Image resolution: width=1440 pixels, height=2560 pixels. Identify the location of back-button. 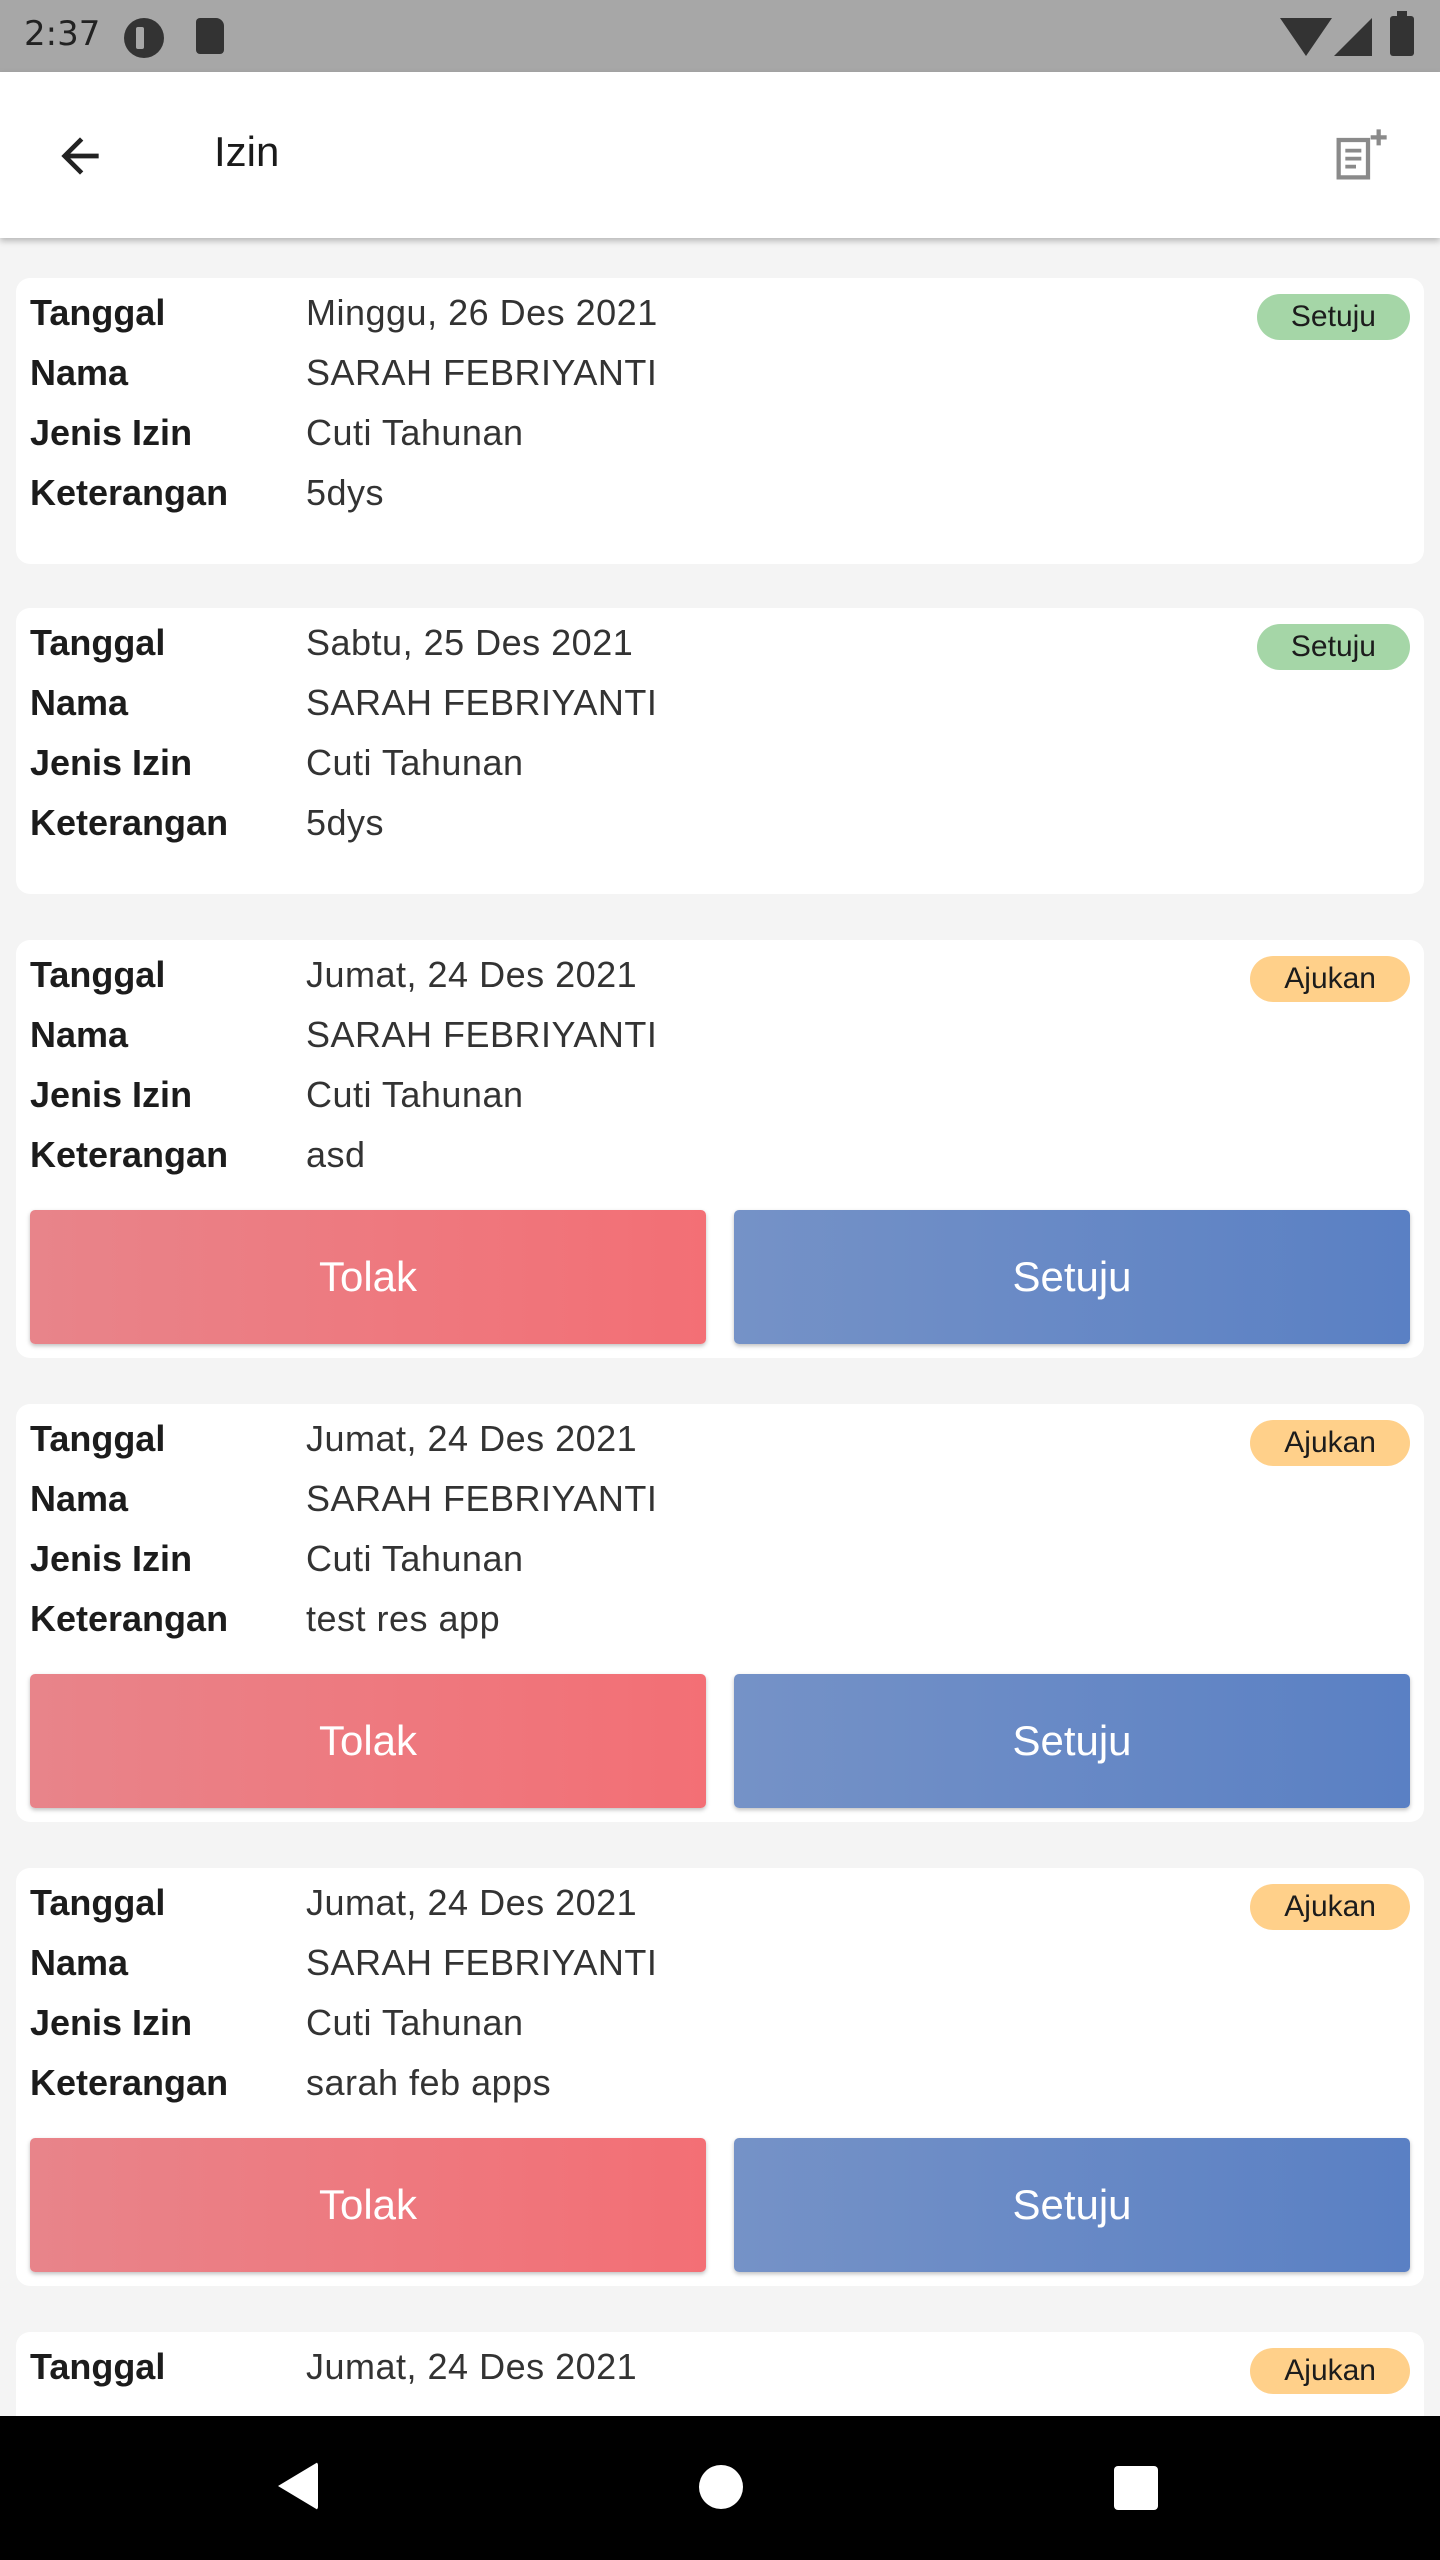
(80, 156).